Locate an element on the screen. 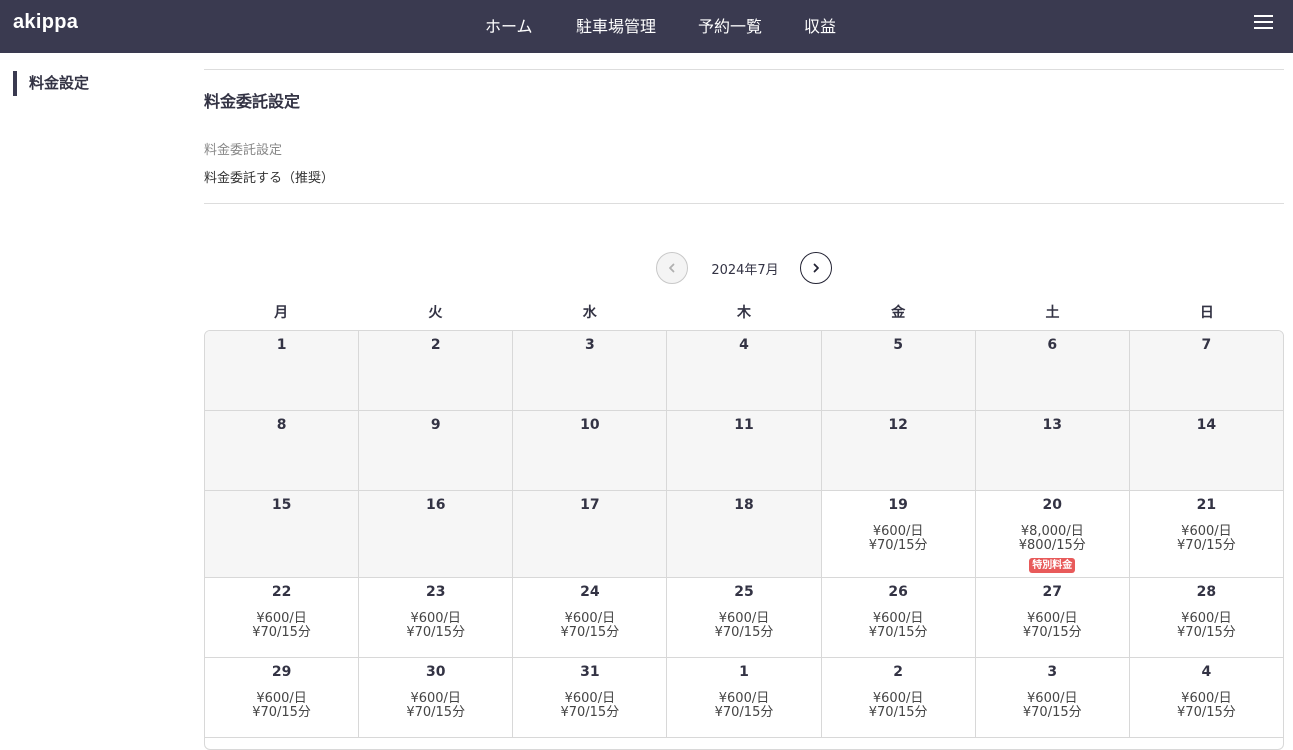 The height and width of the screenshot is (750, 1293). calendar-day-cell: 4 ¥600/日 ¥70/15分 is located at coordinates (1206, 697).